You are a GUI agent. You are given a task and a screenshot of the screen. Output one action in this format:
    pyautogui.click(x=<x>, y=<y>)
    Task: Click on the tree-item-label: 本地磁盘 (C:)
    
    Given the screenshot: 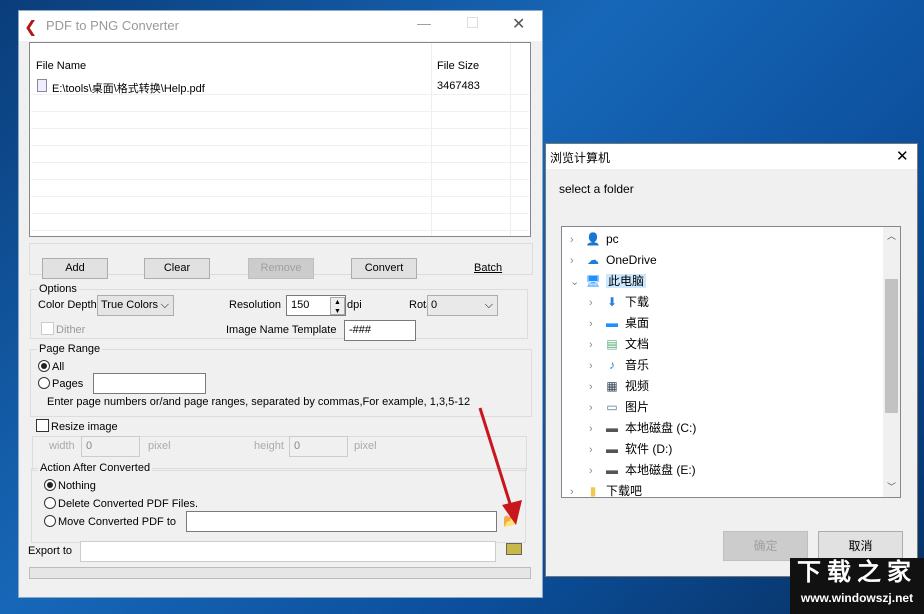 What is the action you would take?
    pyautogui.click(x=661, y=428)
    